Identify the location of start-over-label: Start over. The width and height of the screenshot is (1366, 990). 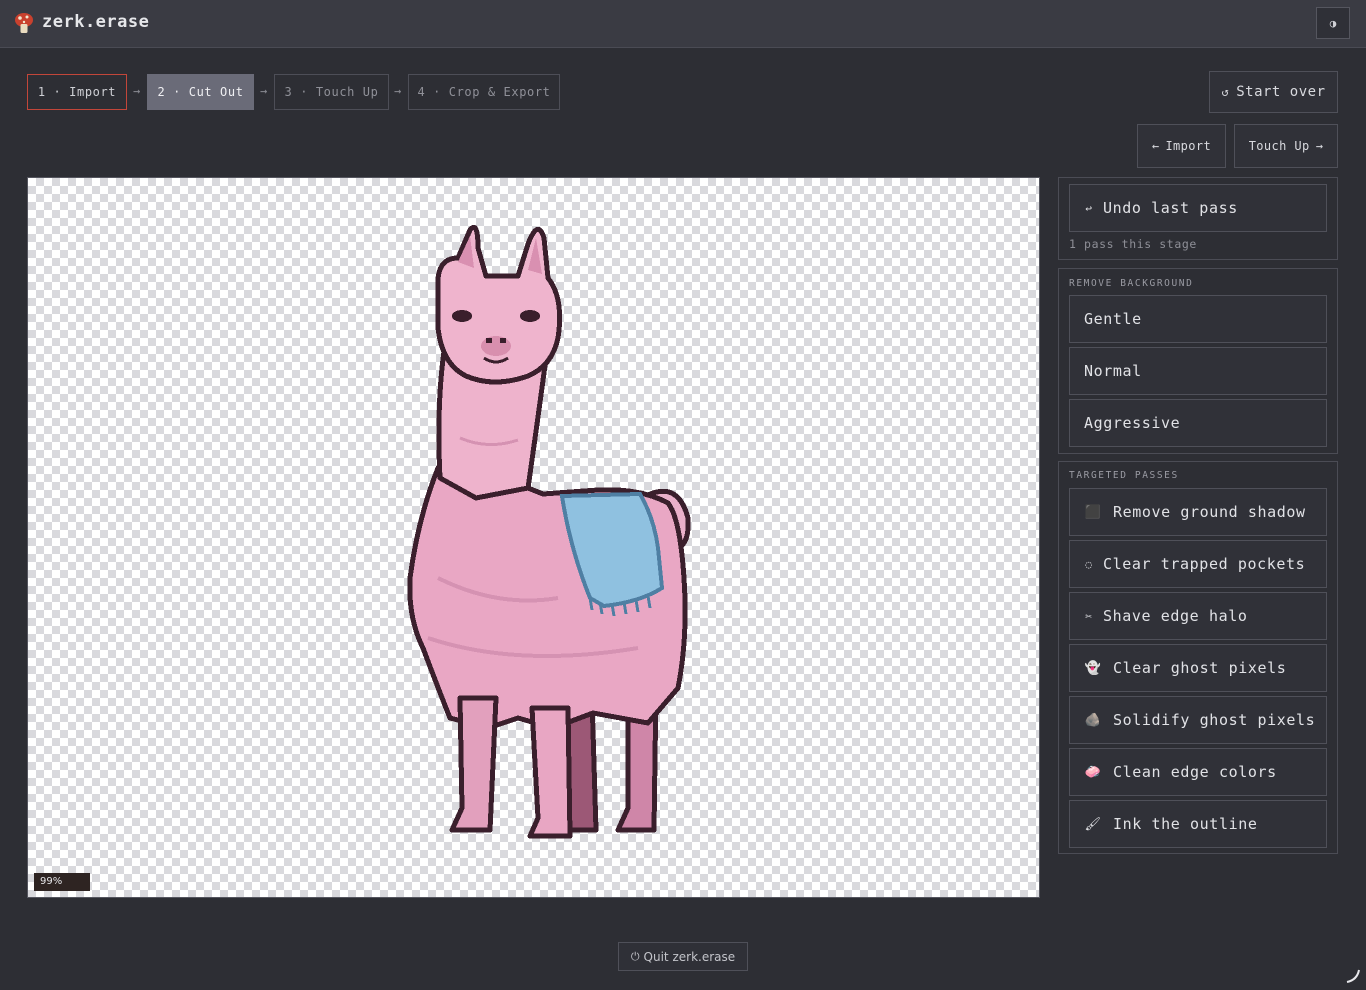
(1281, 92).